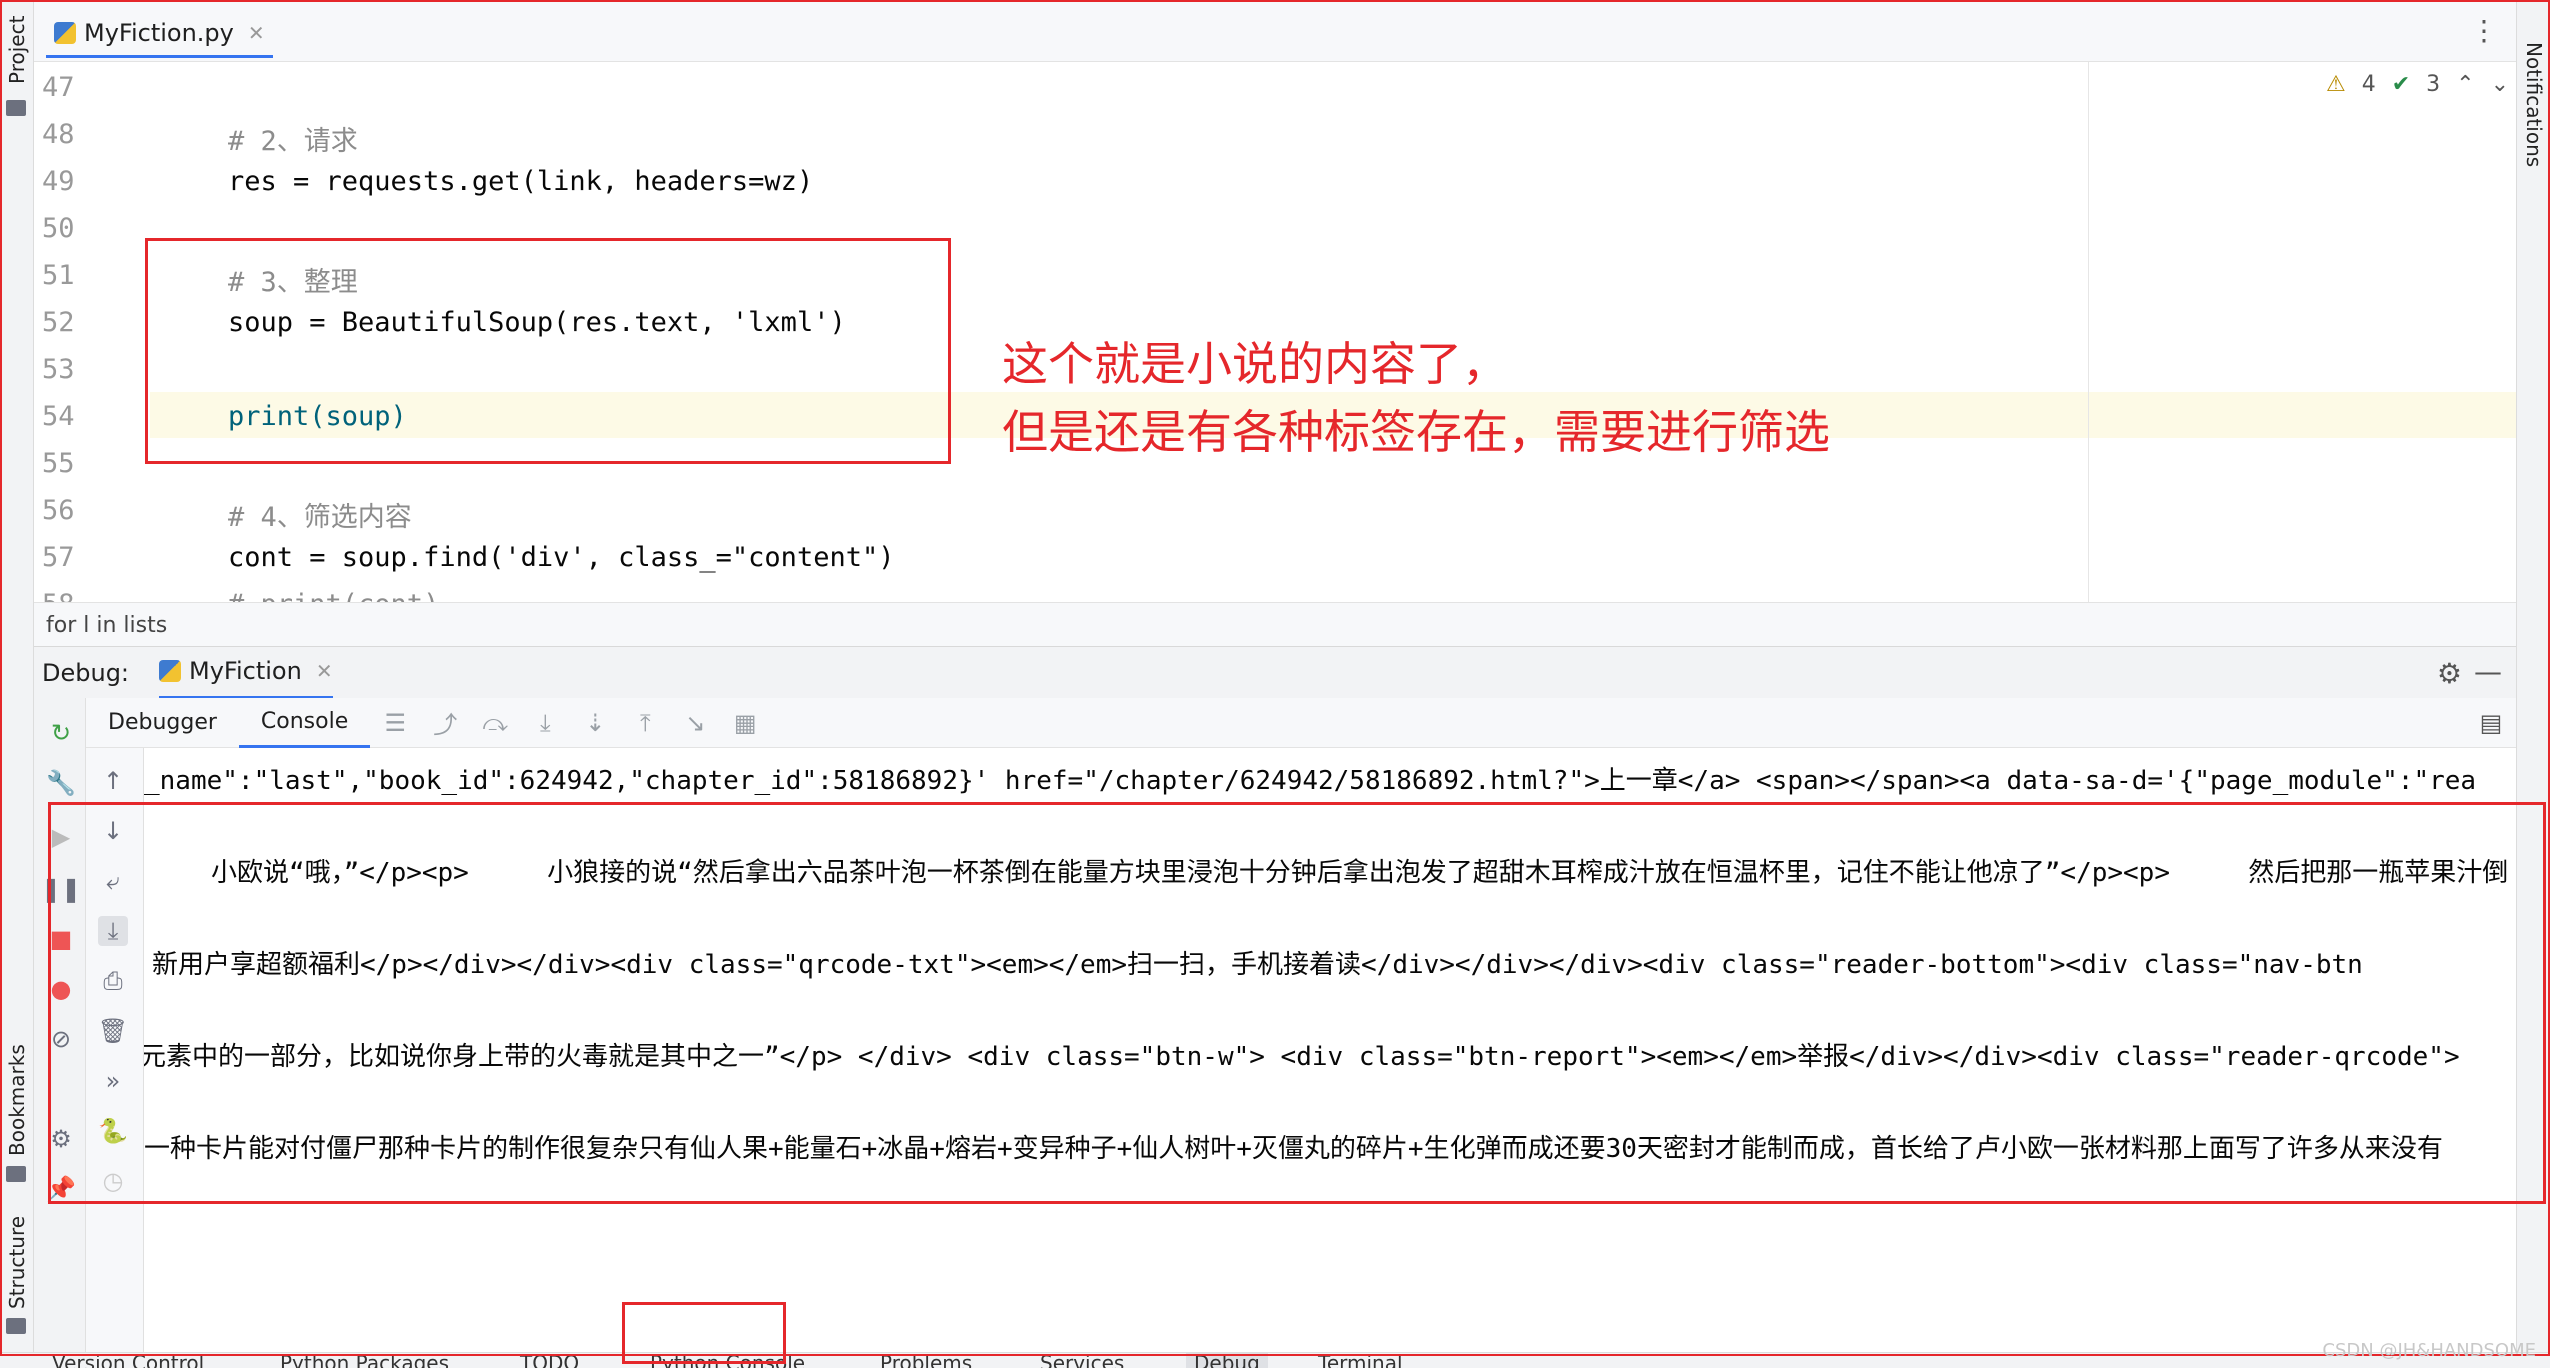 Image resolution: width=2550 pixels, height=1368 pixels. I want to click on annotation-line-2: 但是还是有各种标签存在，需要进行筛选, so click(1416, 432).